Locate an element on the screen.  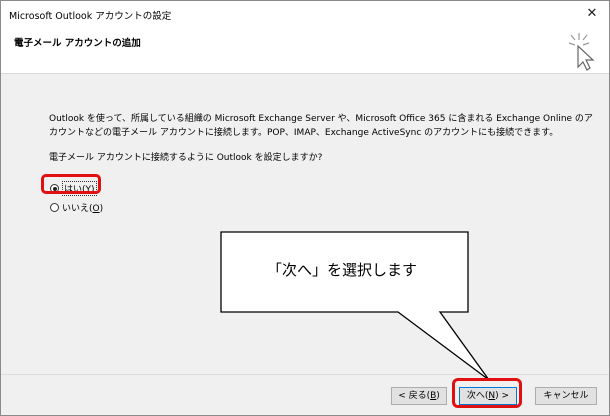
radio-option-no: いいえ(O) is located at coordinates (76, 207).